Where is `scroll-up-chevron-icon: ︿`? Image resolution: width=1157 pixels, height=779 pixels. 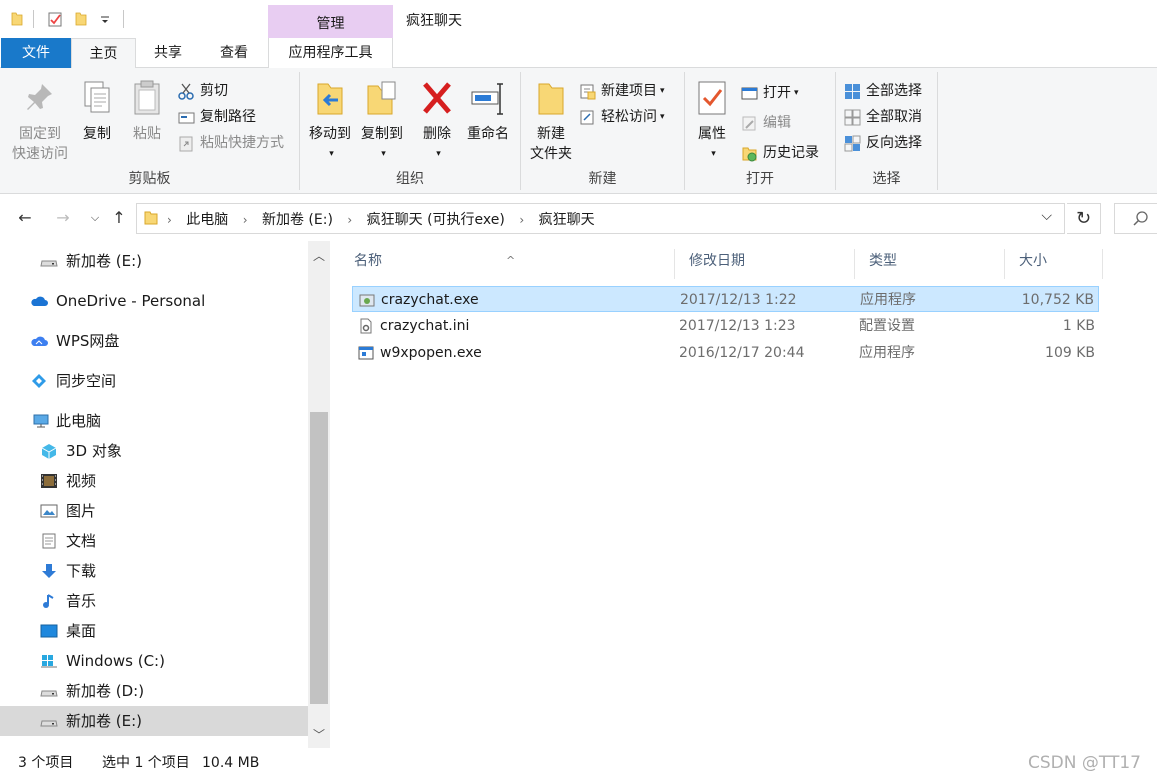
scroll-up-chevron-icon: ︿ is located at coordinates (319, 256).